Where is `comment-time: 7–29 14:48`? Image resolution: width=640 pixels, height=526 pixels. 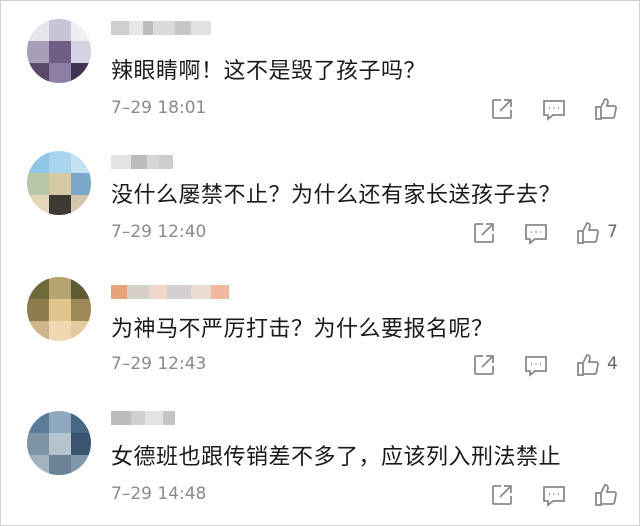 comment-time: 7–29 14:48 is located at coordinates (159, 494).